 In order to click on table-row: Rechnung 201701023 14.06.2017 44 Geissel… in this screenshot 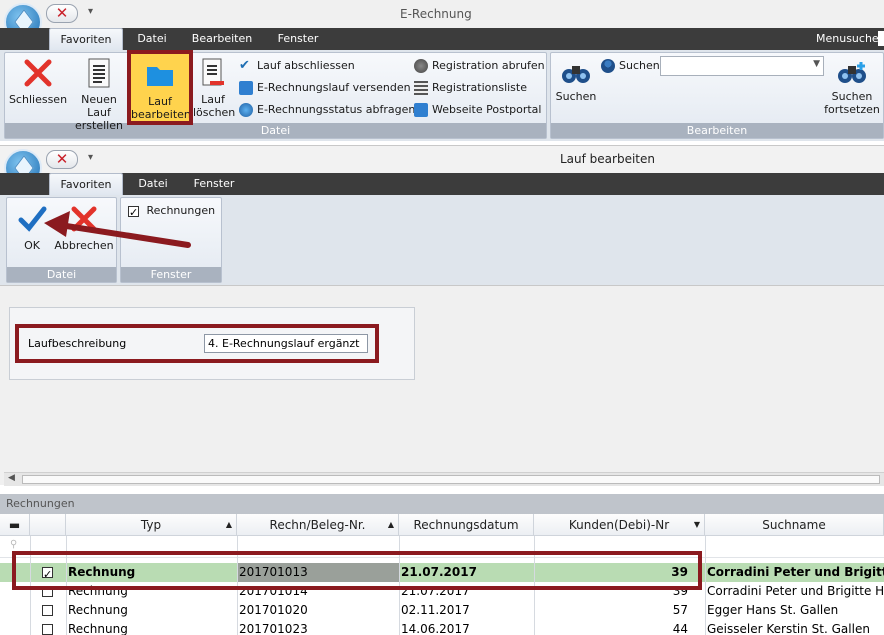, I will do `click(442, 627)`.